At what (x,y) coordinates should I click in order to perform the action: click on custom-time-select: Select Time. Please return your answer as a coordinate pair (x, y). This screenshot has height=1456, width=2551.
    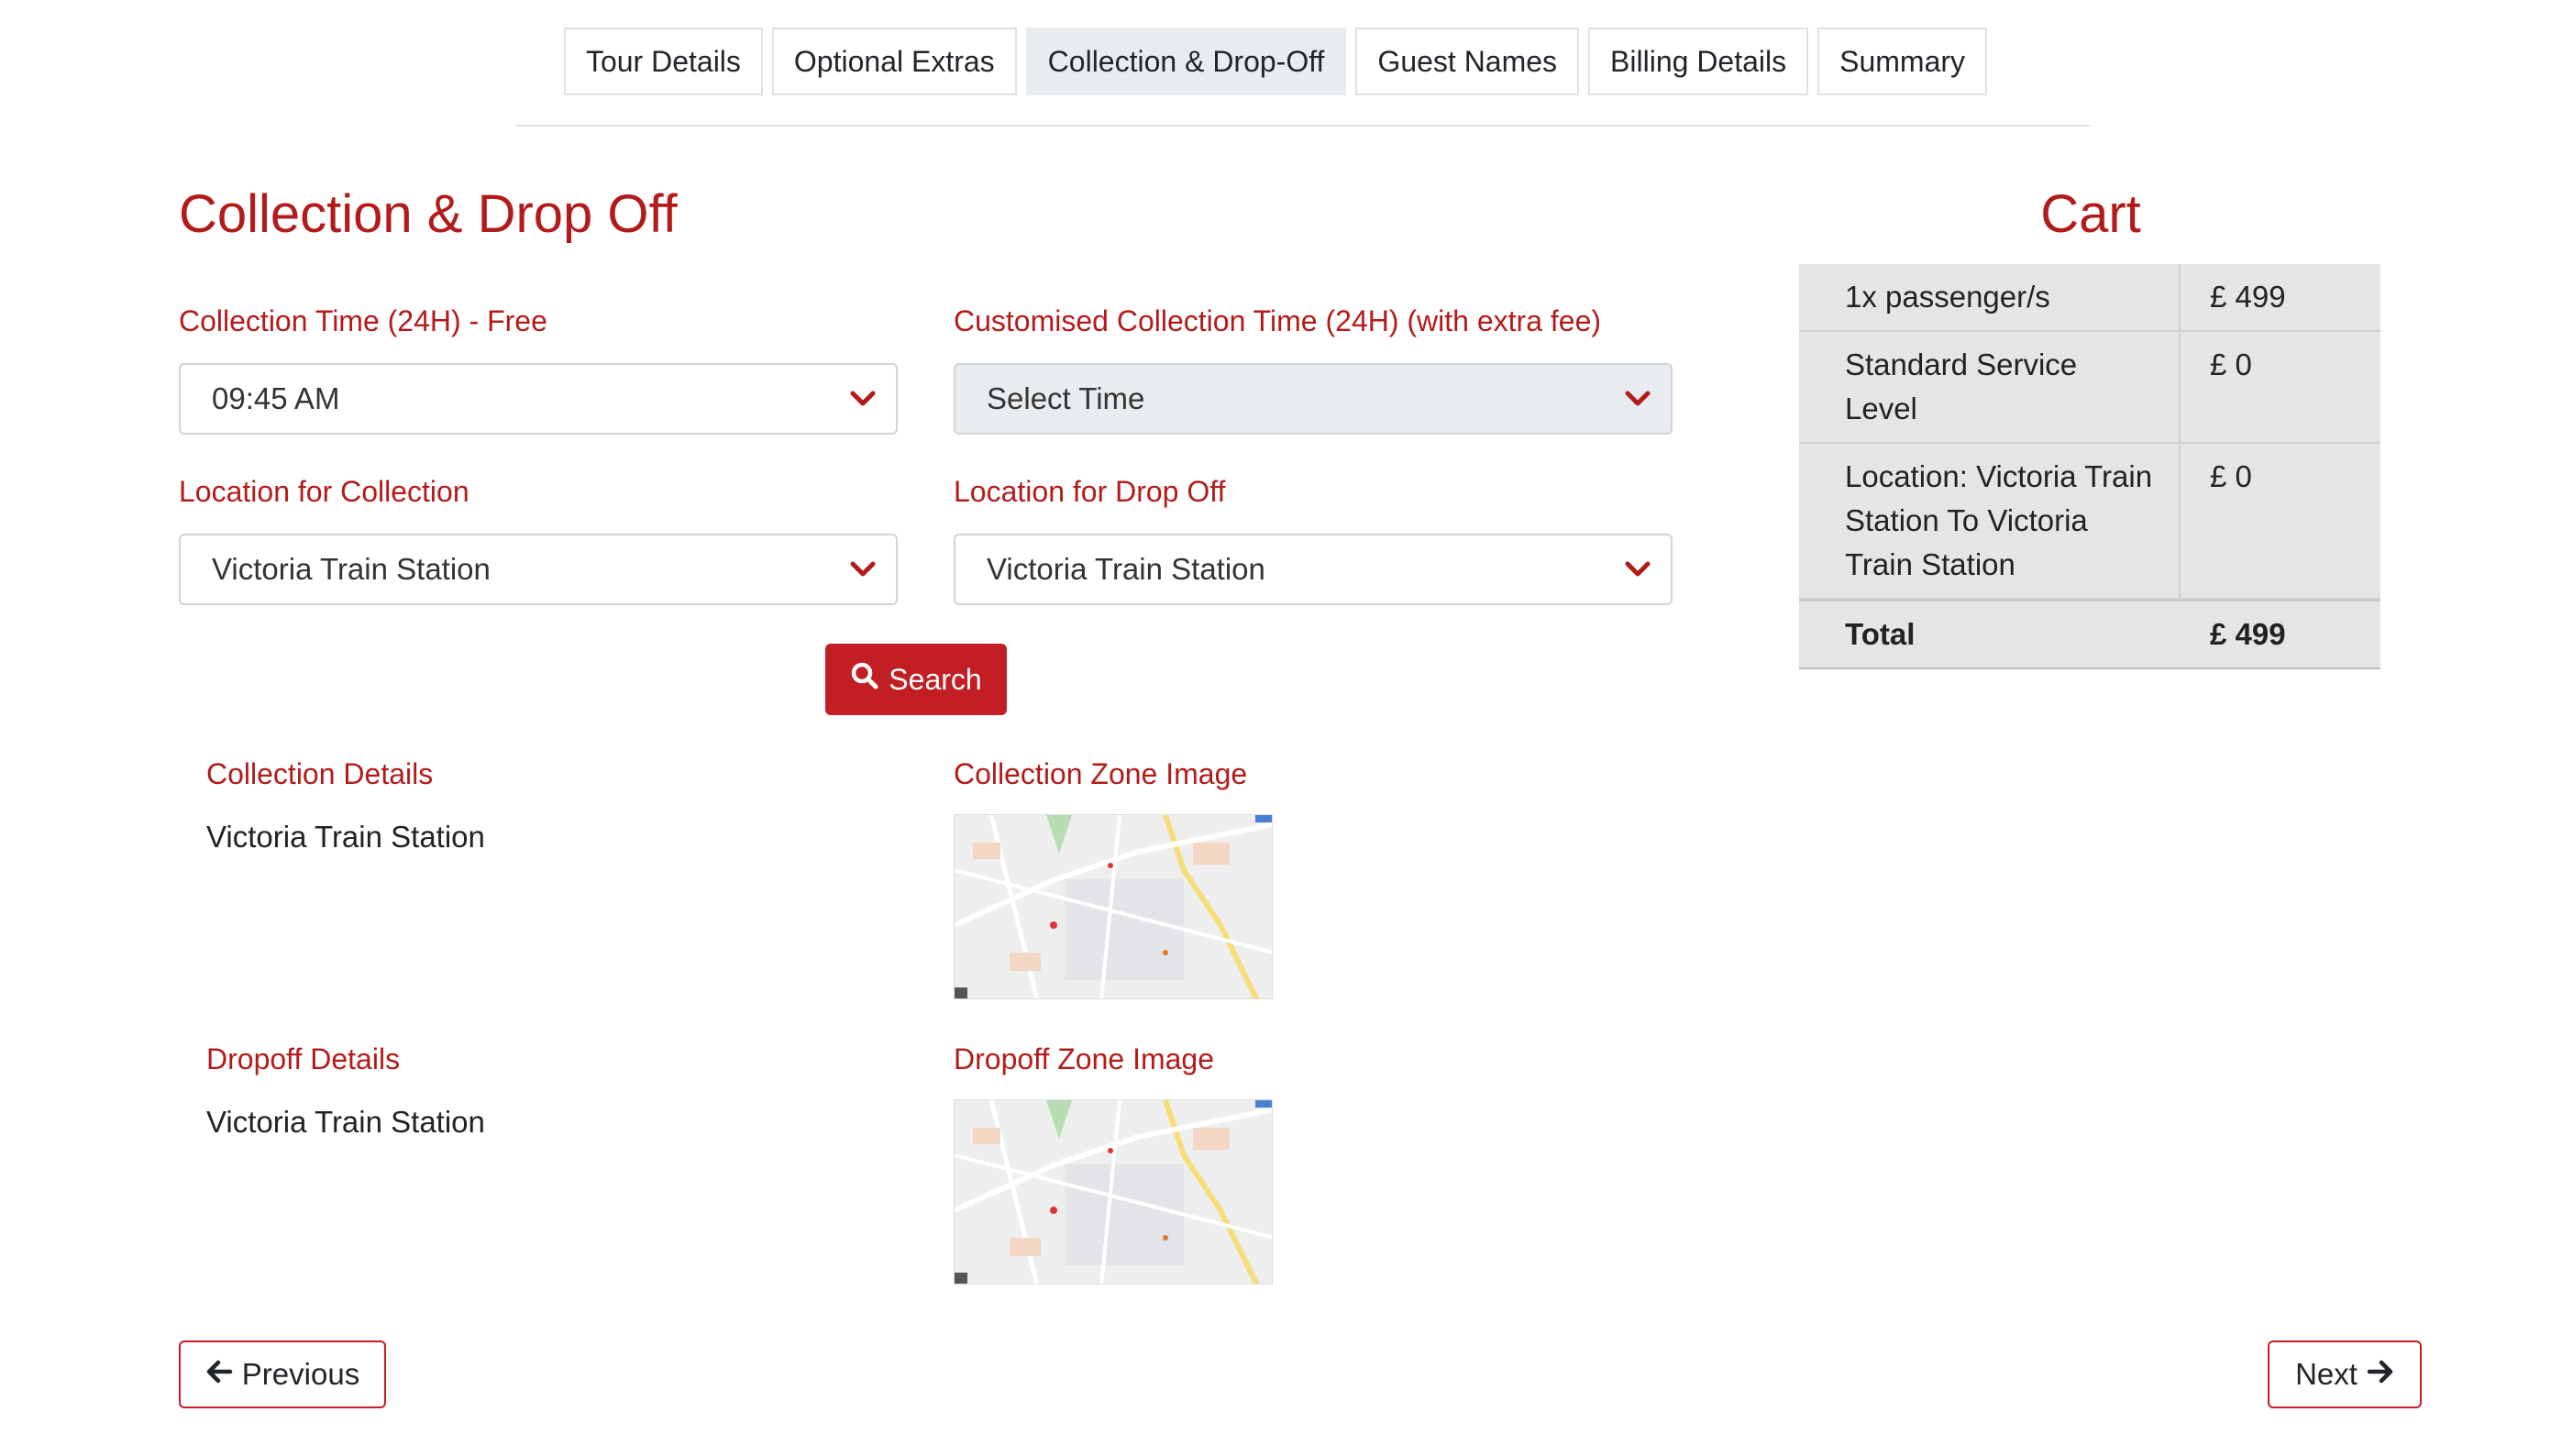
    Looking at the image, I should click on (1313, 399).